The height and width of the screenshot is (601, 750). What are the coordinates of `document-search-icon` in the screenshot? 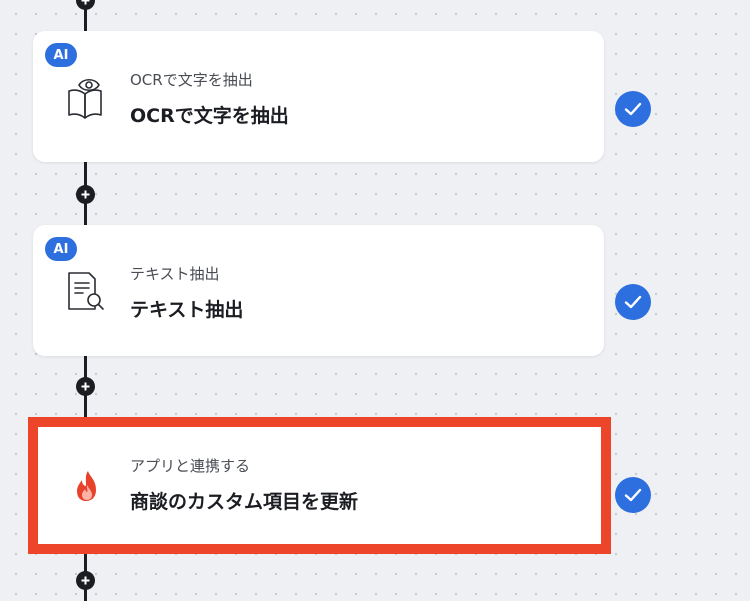 It's located at (85, 291).